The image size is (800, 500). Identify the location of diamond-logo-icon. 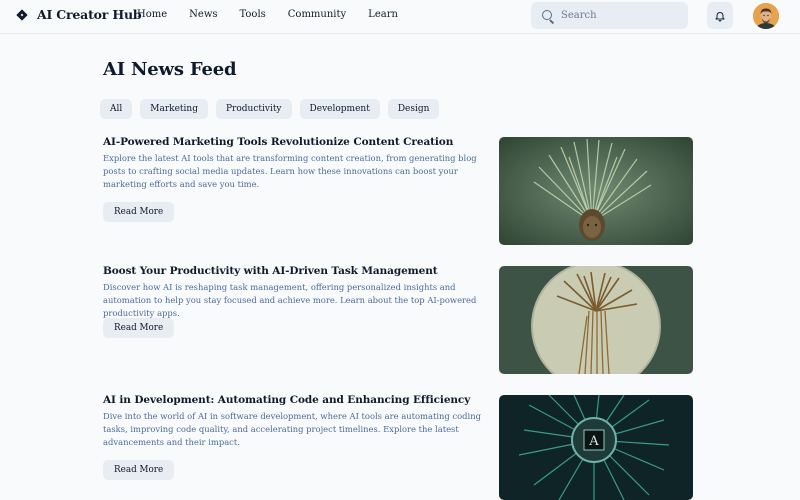
(22, 15).